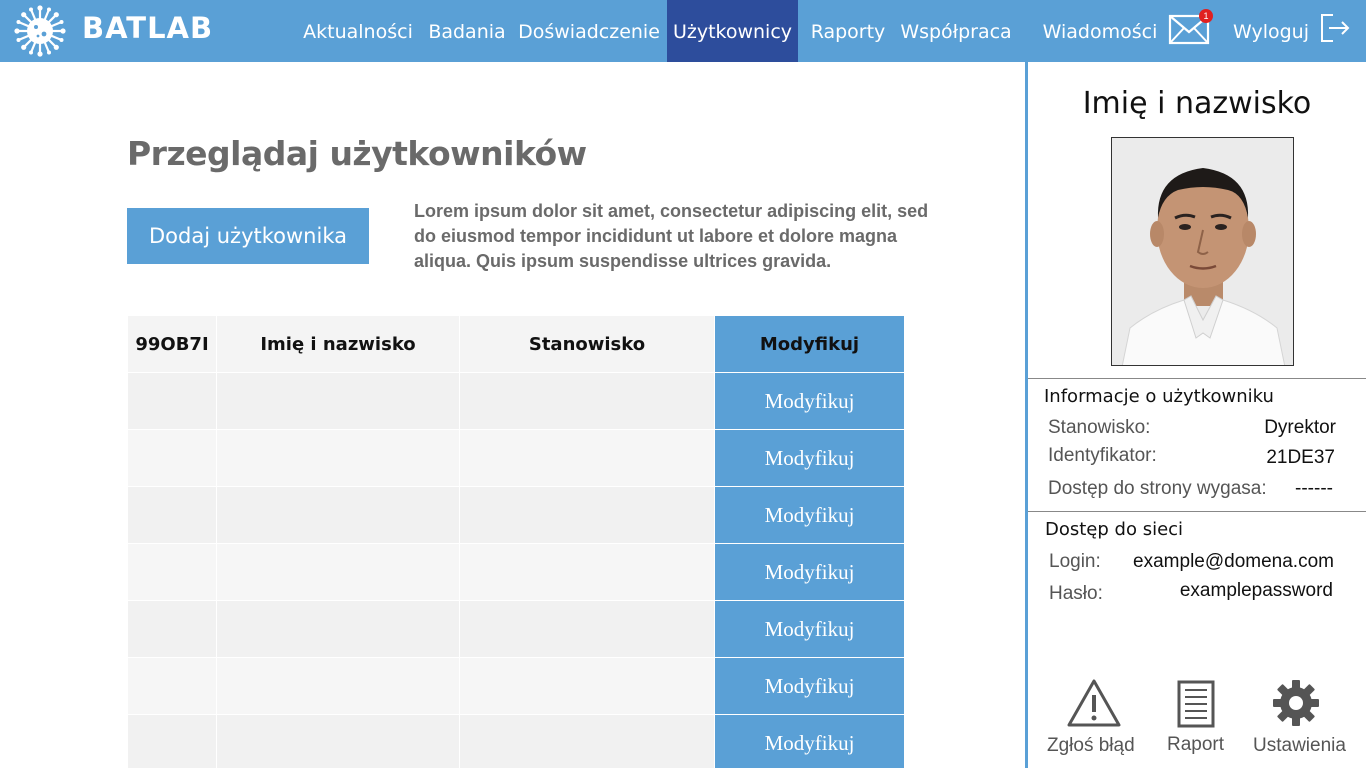  Describe the element at coordinates (956, 31) in the screenshot. I see `nav-item-wspolpraca: Współpraca` at that location.